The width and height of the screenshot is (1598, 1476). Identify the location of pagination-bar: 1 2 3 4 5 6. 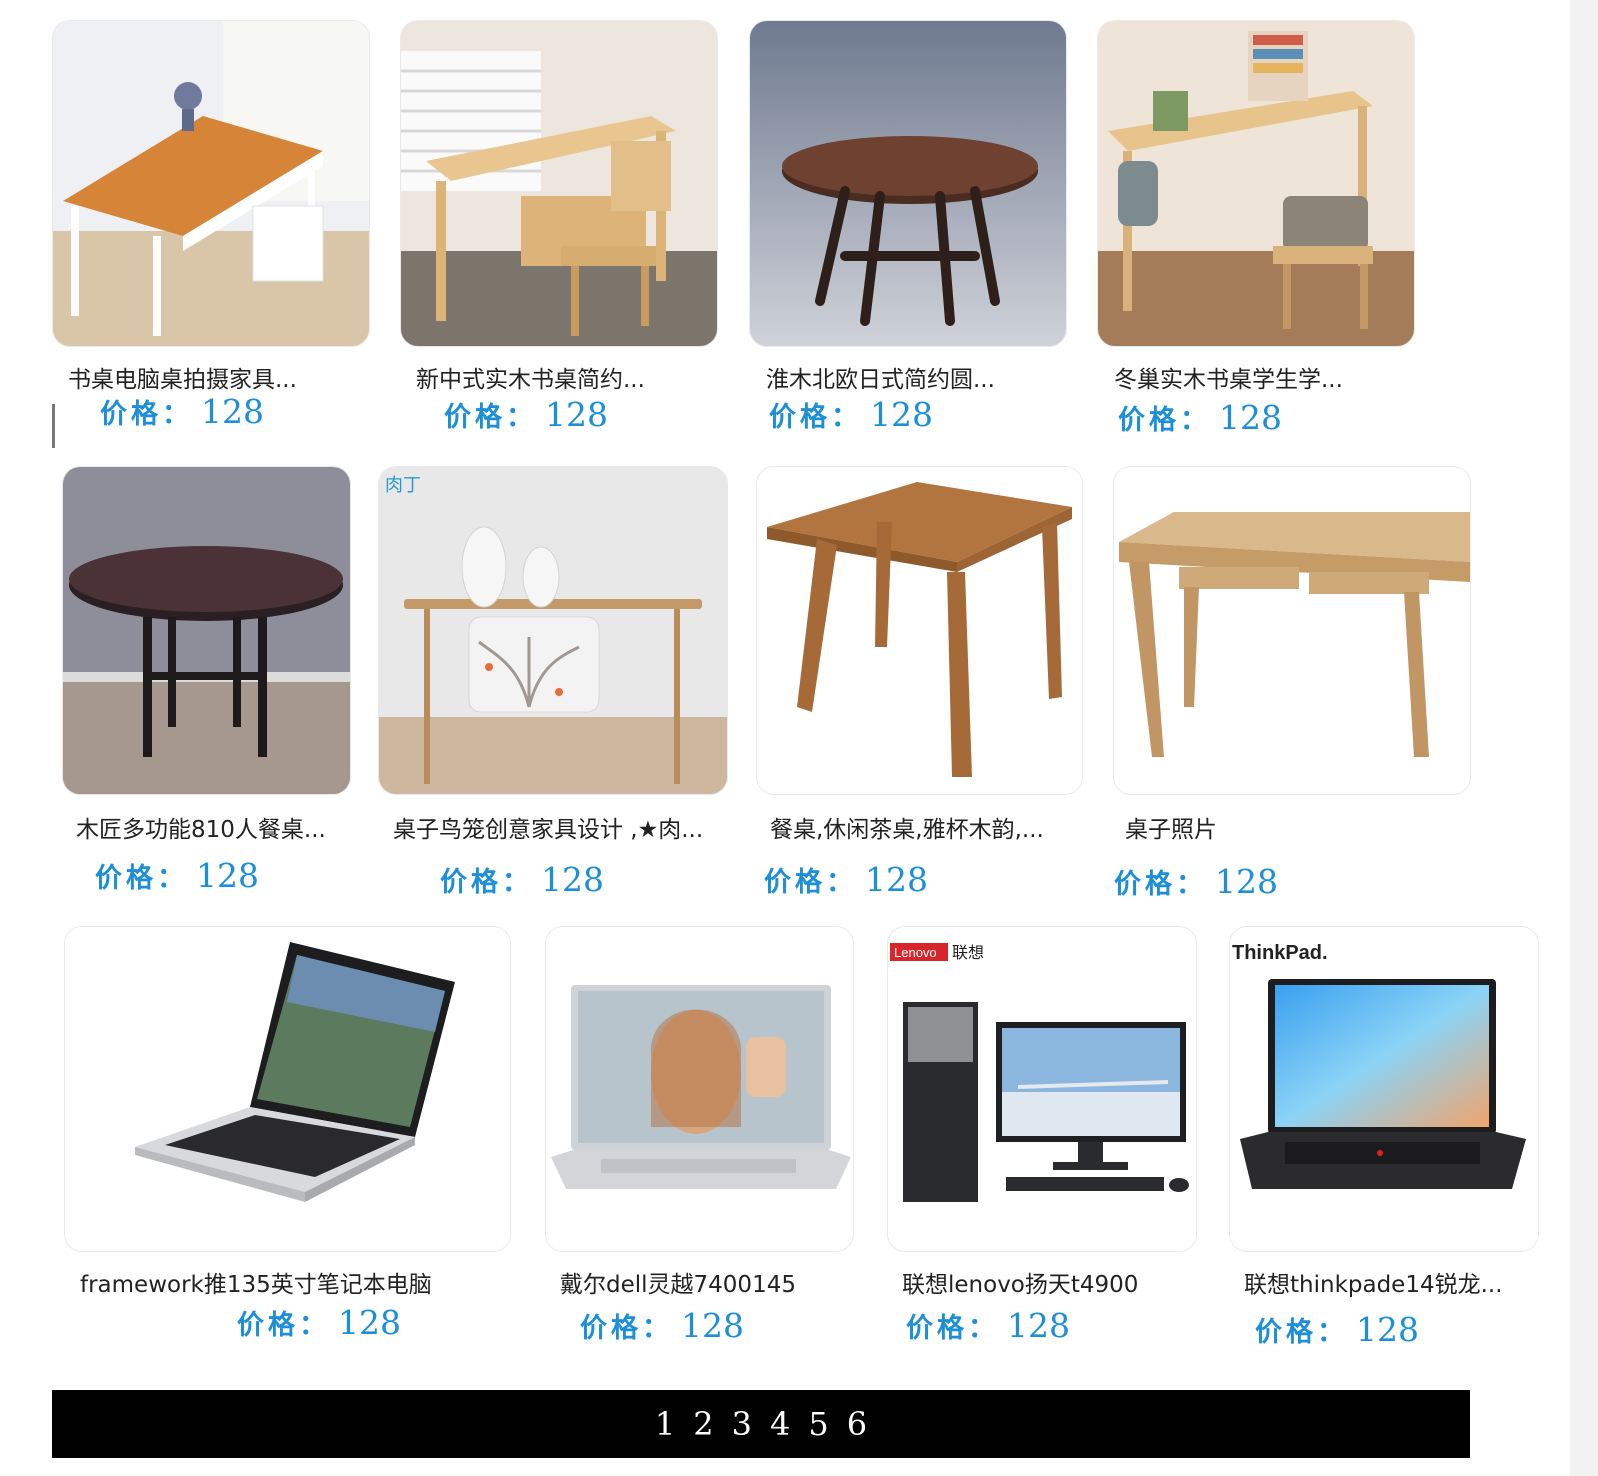
(761, 1424).